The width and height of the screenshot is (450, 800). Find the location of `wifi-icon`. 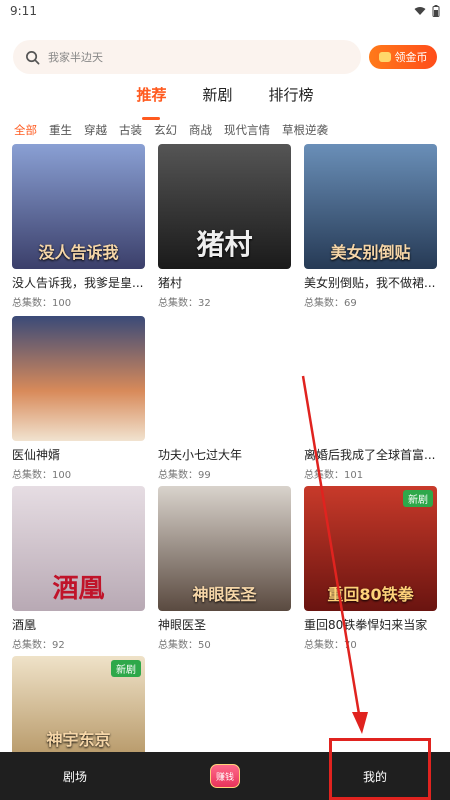

wifi-icon is located at coordinates (420, 11).